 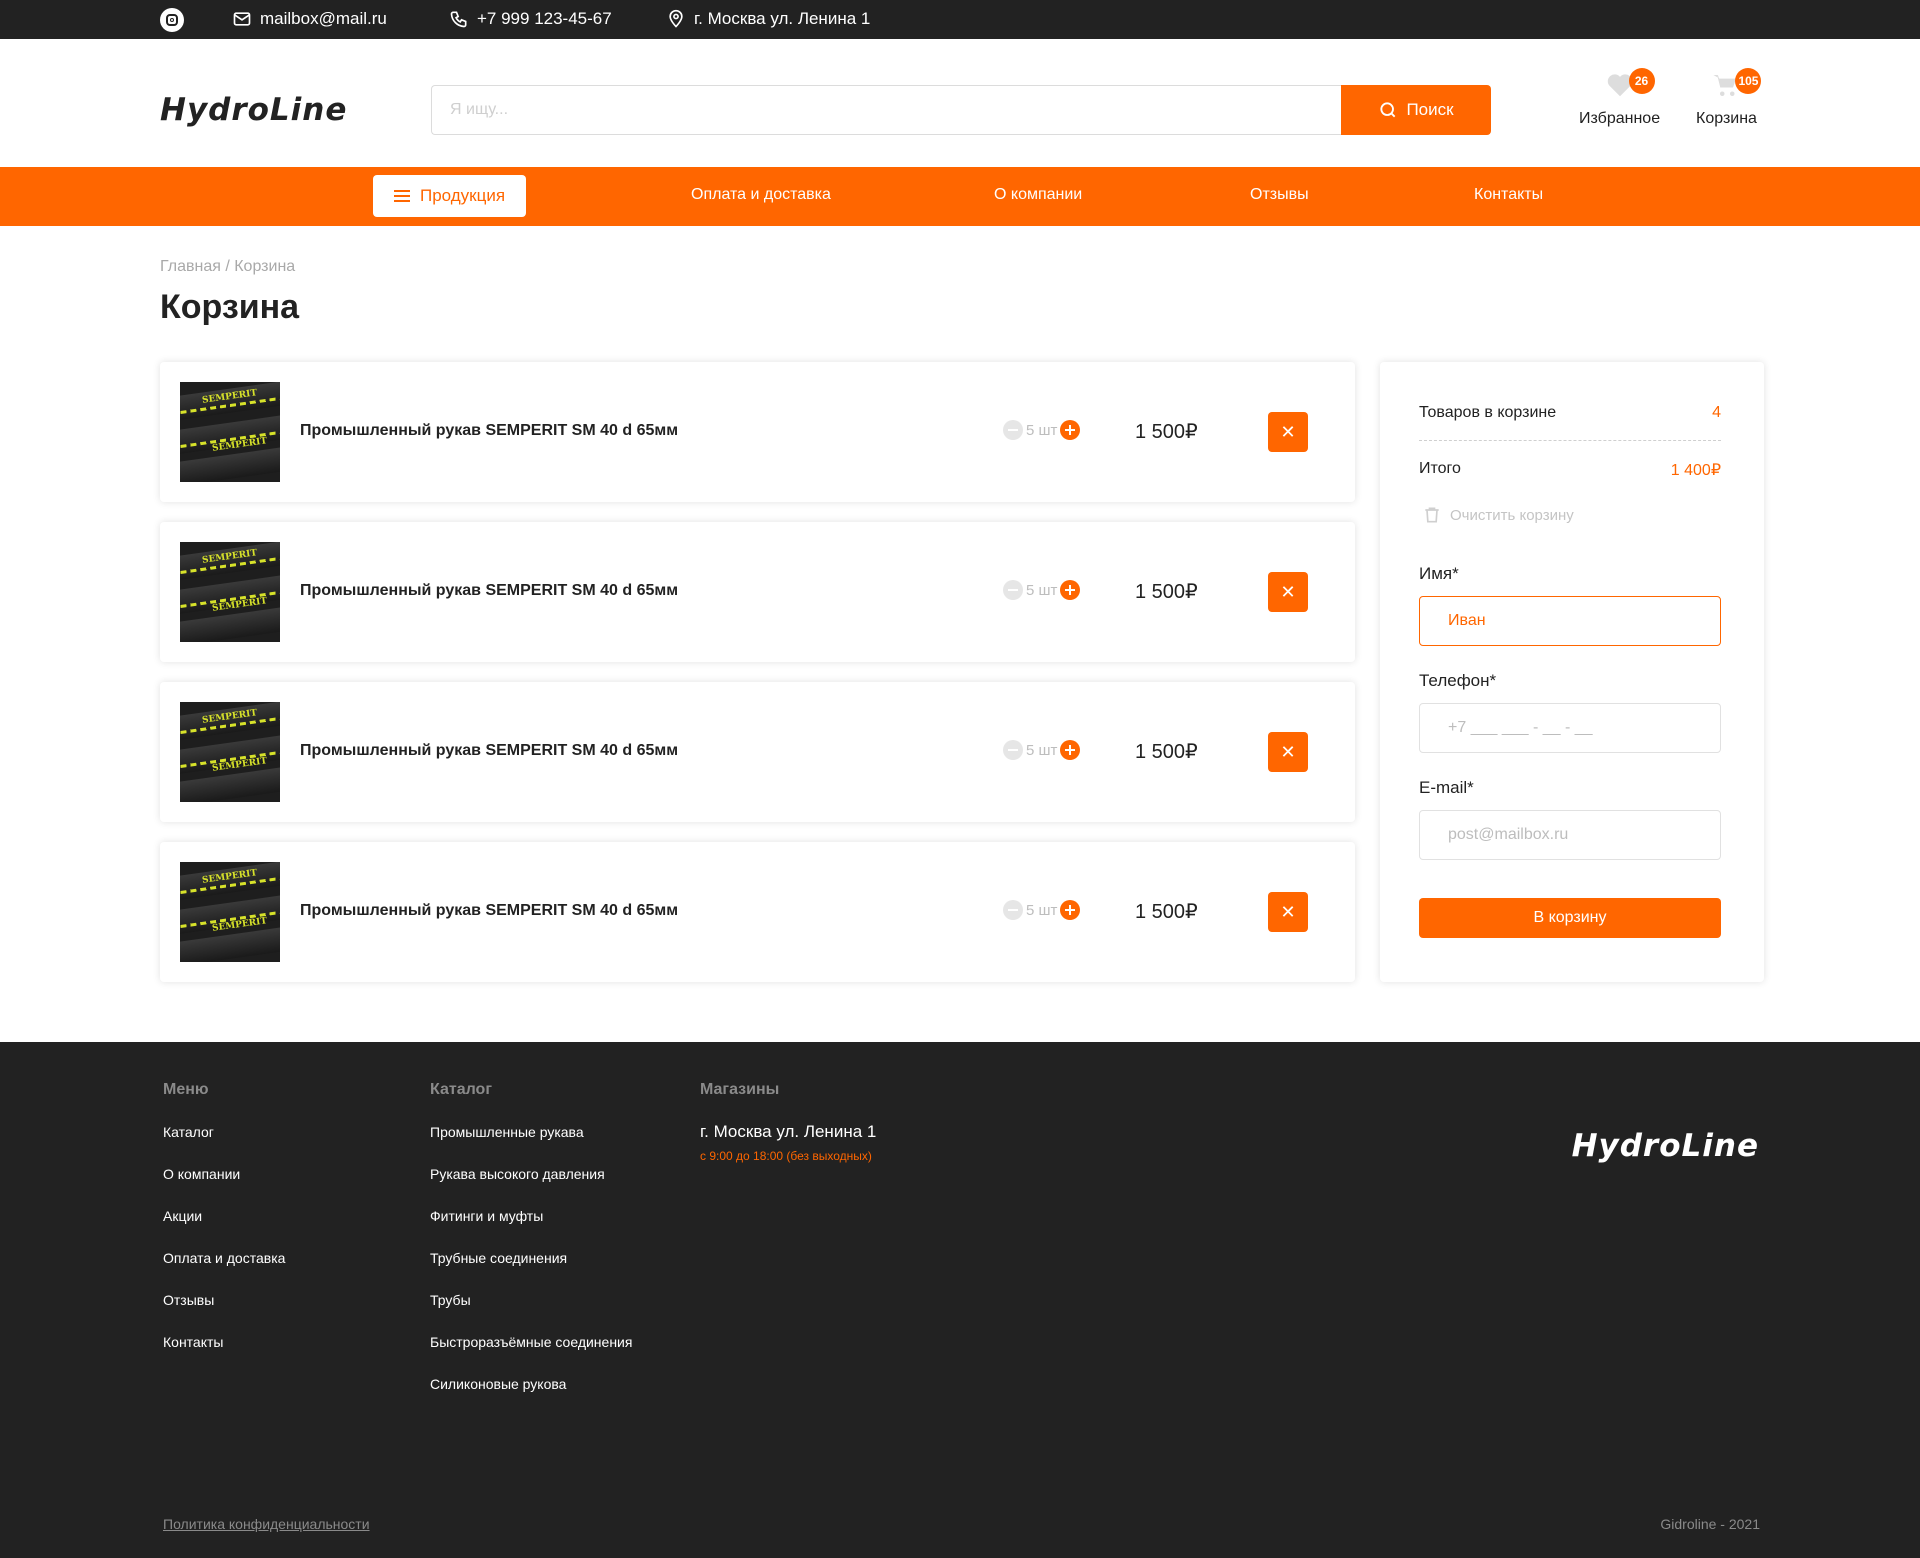 What do you see at coordinates (309, 19) in the screenshot?
I see `topbar-email: mailbox@mail.ru` at bounding box center [309, 19].